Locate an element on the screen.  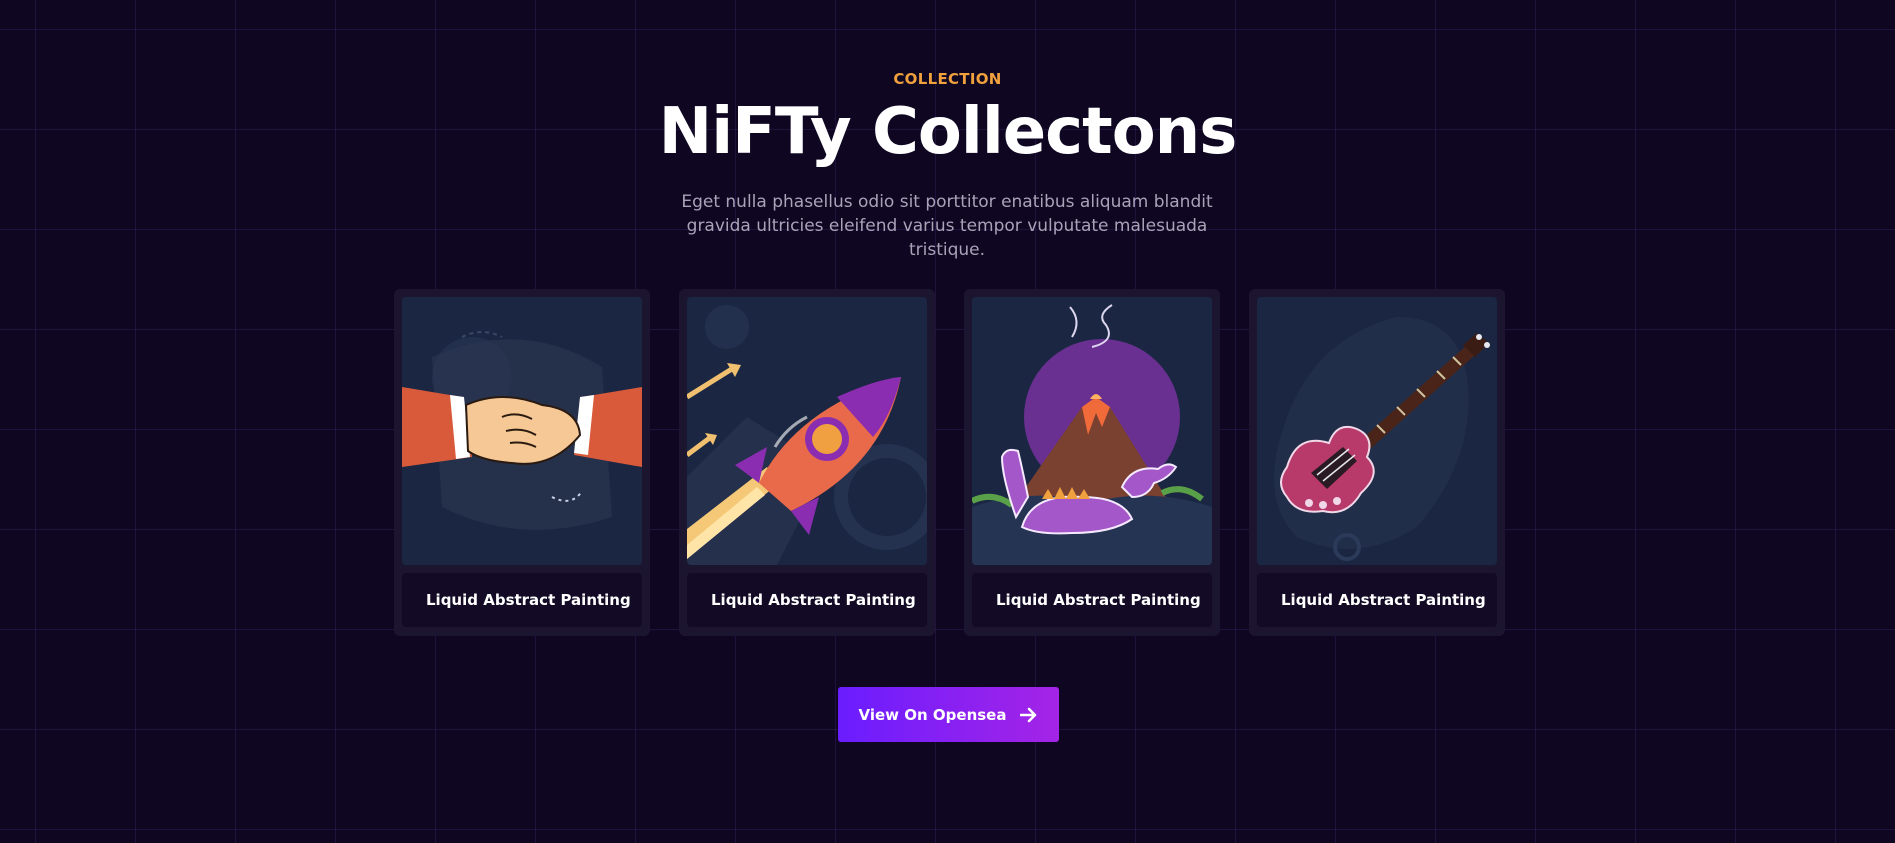
arrow-right-icon is located at coordinates (1029, 715).